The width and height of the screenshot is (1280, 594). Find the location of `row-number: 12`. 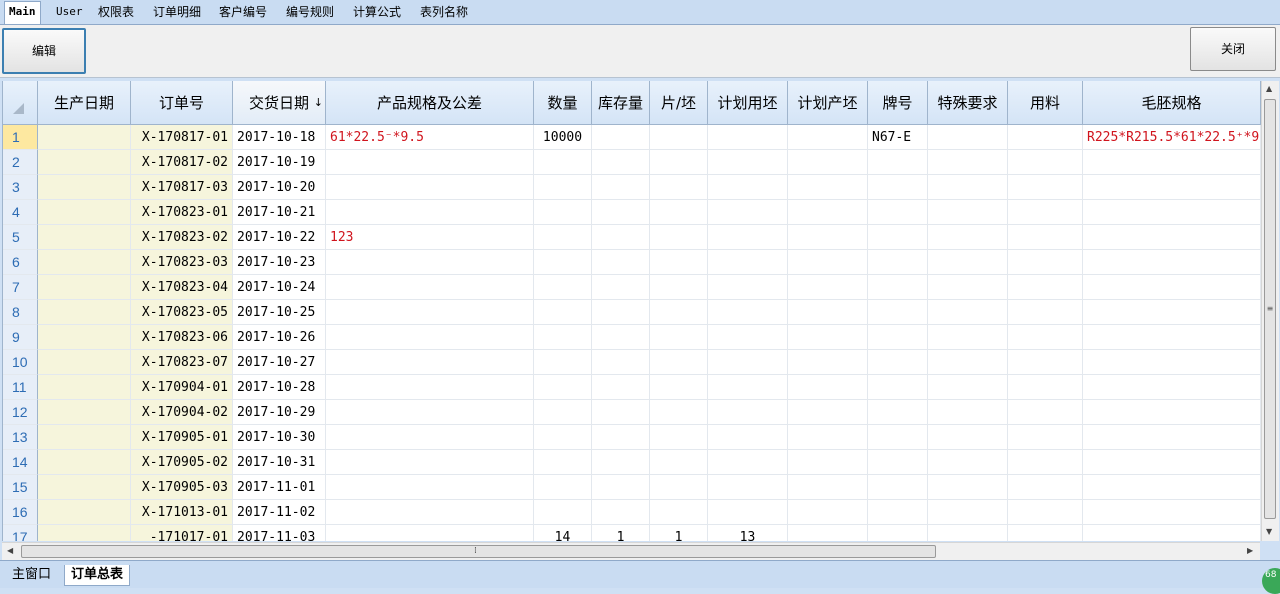

row-number: 12 is located at coordinates (20, 412).